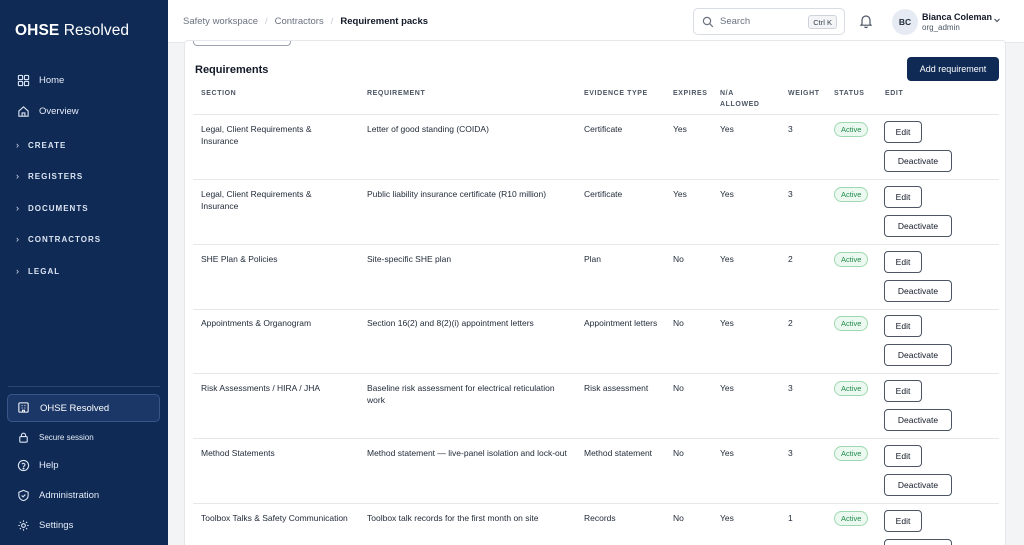  What do you see at coordinates (256, 323) in the screenshot?
I see `cell-section: Appointments & Organogram` at bounding box center [256, 323].